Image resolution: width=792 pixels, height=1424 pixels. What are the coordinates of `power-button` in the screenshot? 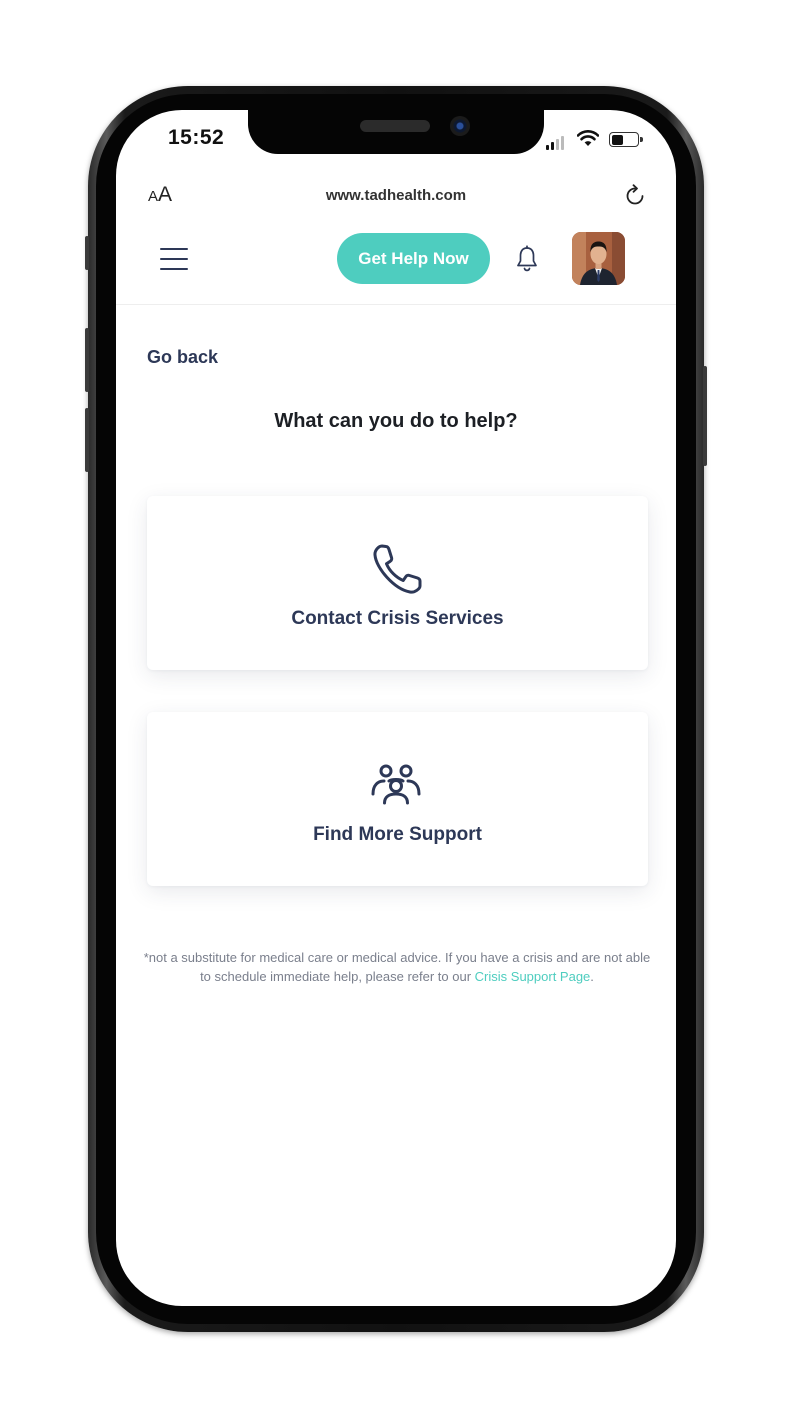 It's located at (705, 416).